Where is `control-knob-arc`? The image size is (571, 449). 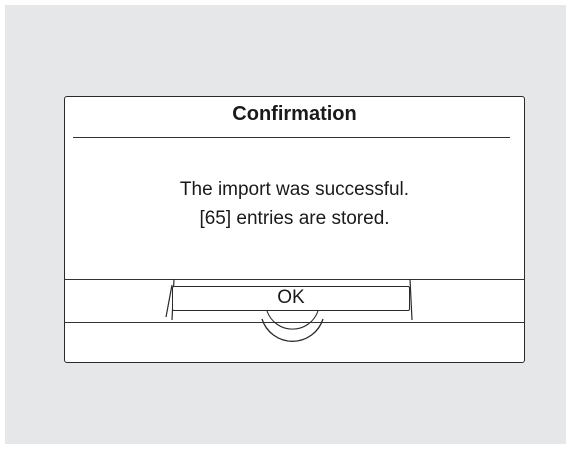 control-knob-arc is located at coordinates (292, 330).